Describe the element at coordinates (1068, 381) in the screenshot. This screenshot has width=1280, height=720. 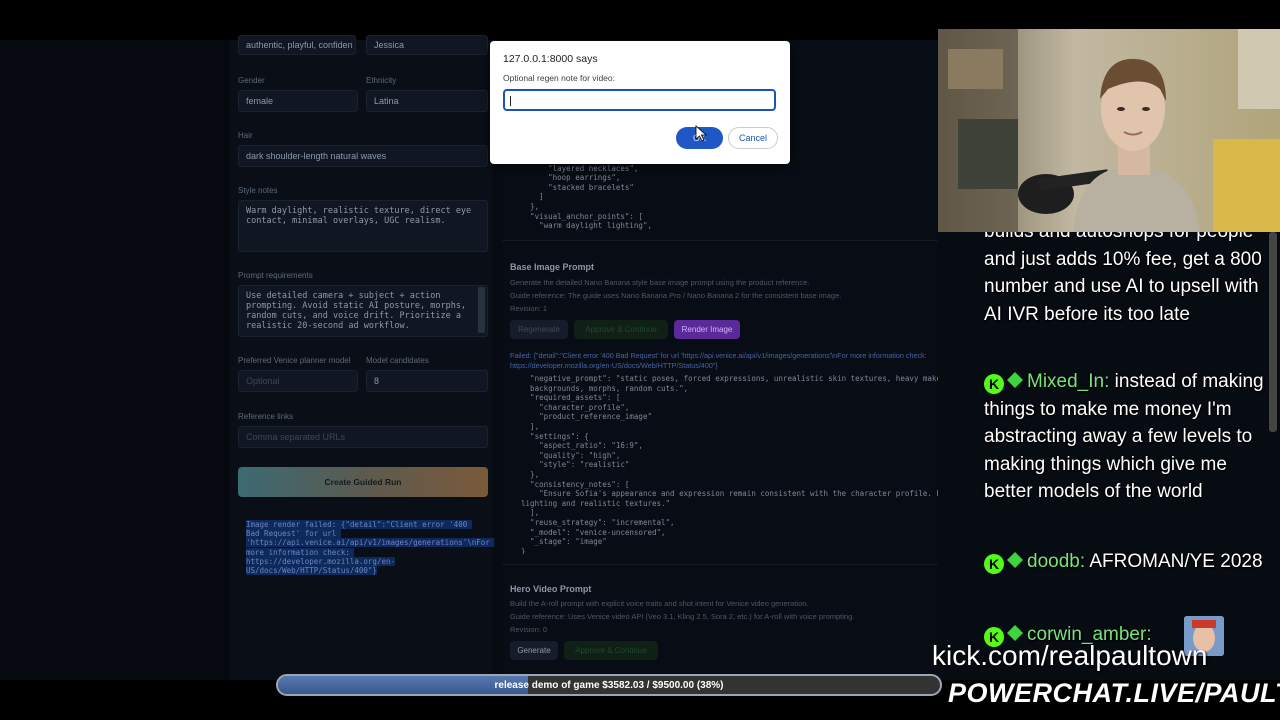
I see `chat-username: Mixed_In:` at that location.